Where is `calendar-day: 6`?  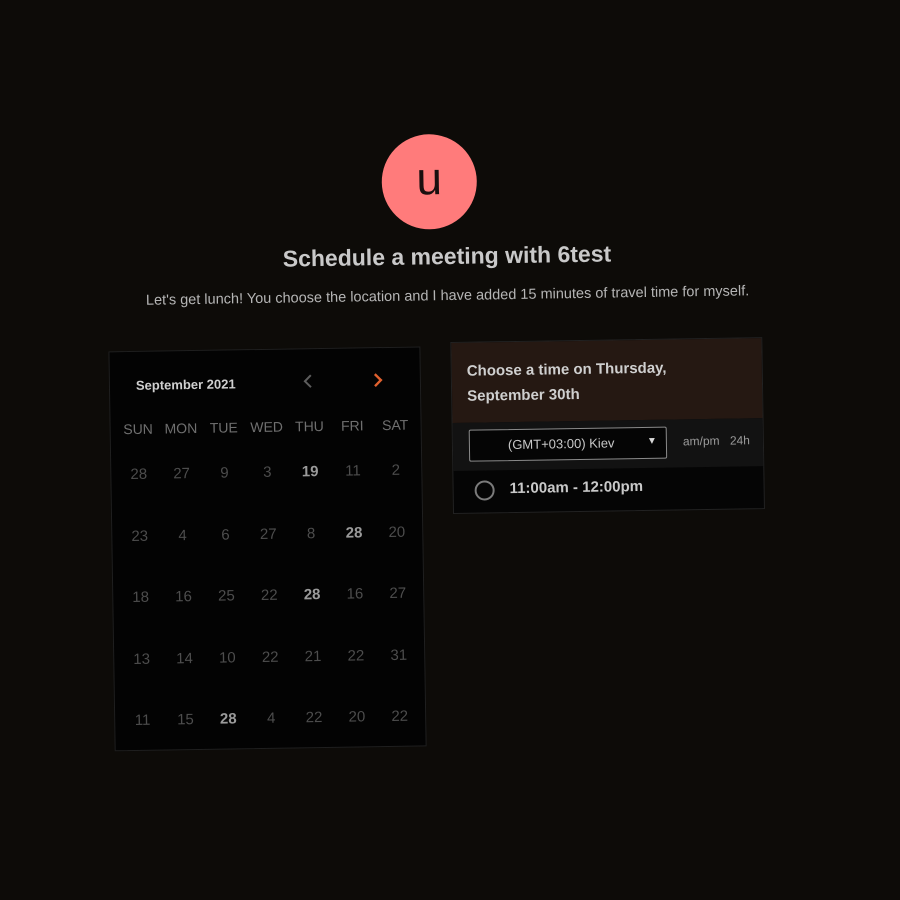
calendar-day: 6 is located at coordinates (225, 534).